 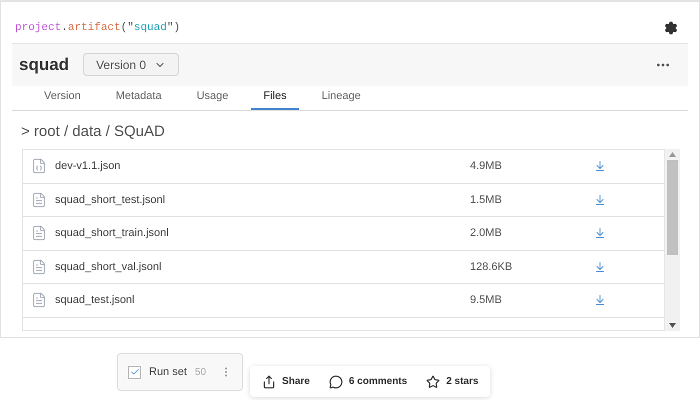 I want to click on version-dropdown: Version 0, so click(x=131, y=64).